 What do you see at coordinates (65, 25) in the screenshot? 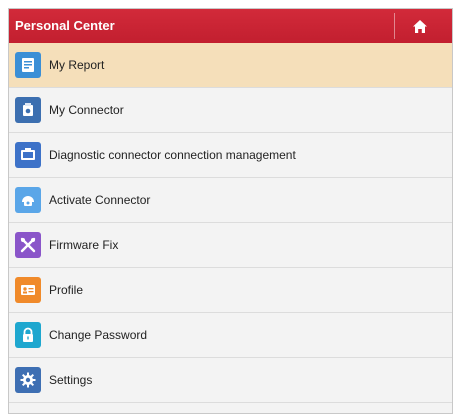
I see `page-title: Personal Center` at bounding box center [65, 25].